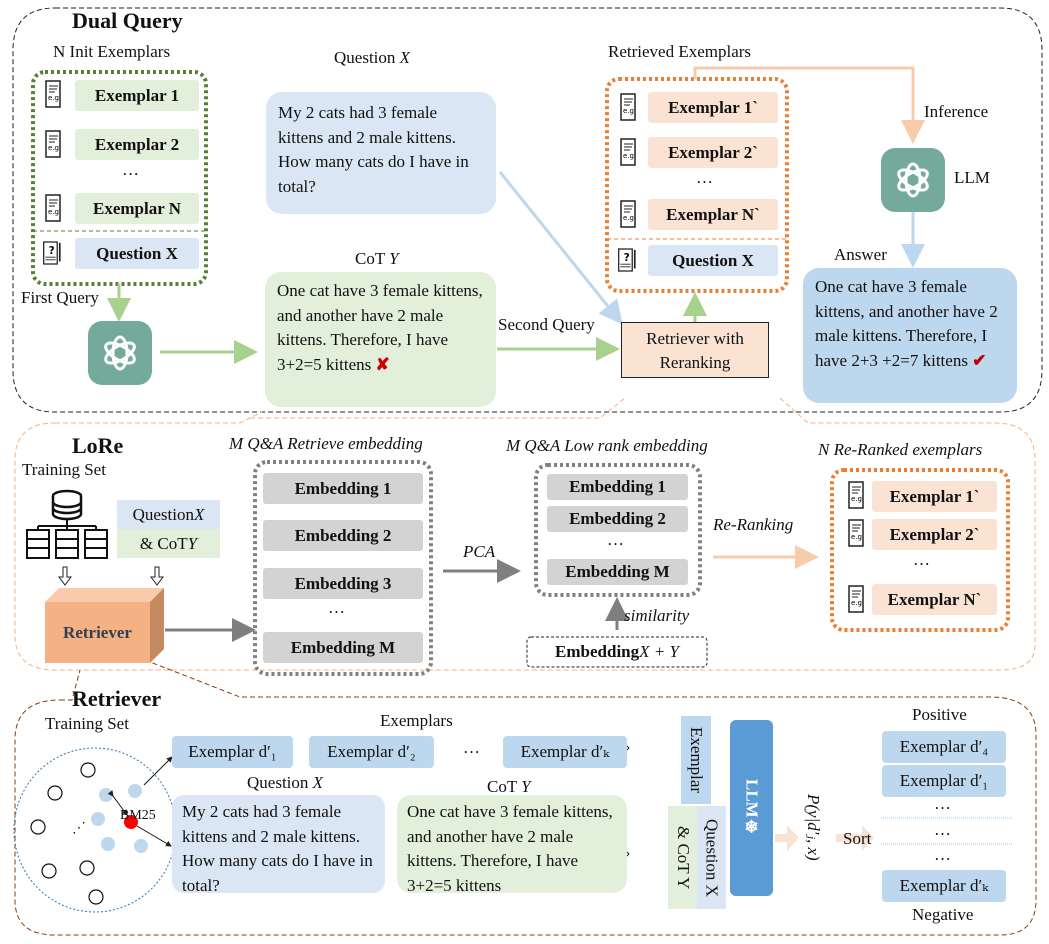 The width and height of the screenshot is (1049, 944). I want to click on dual-query-title: Dual Query, so click(127, 20).